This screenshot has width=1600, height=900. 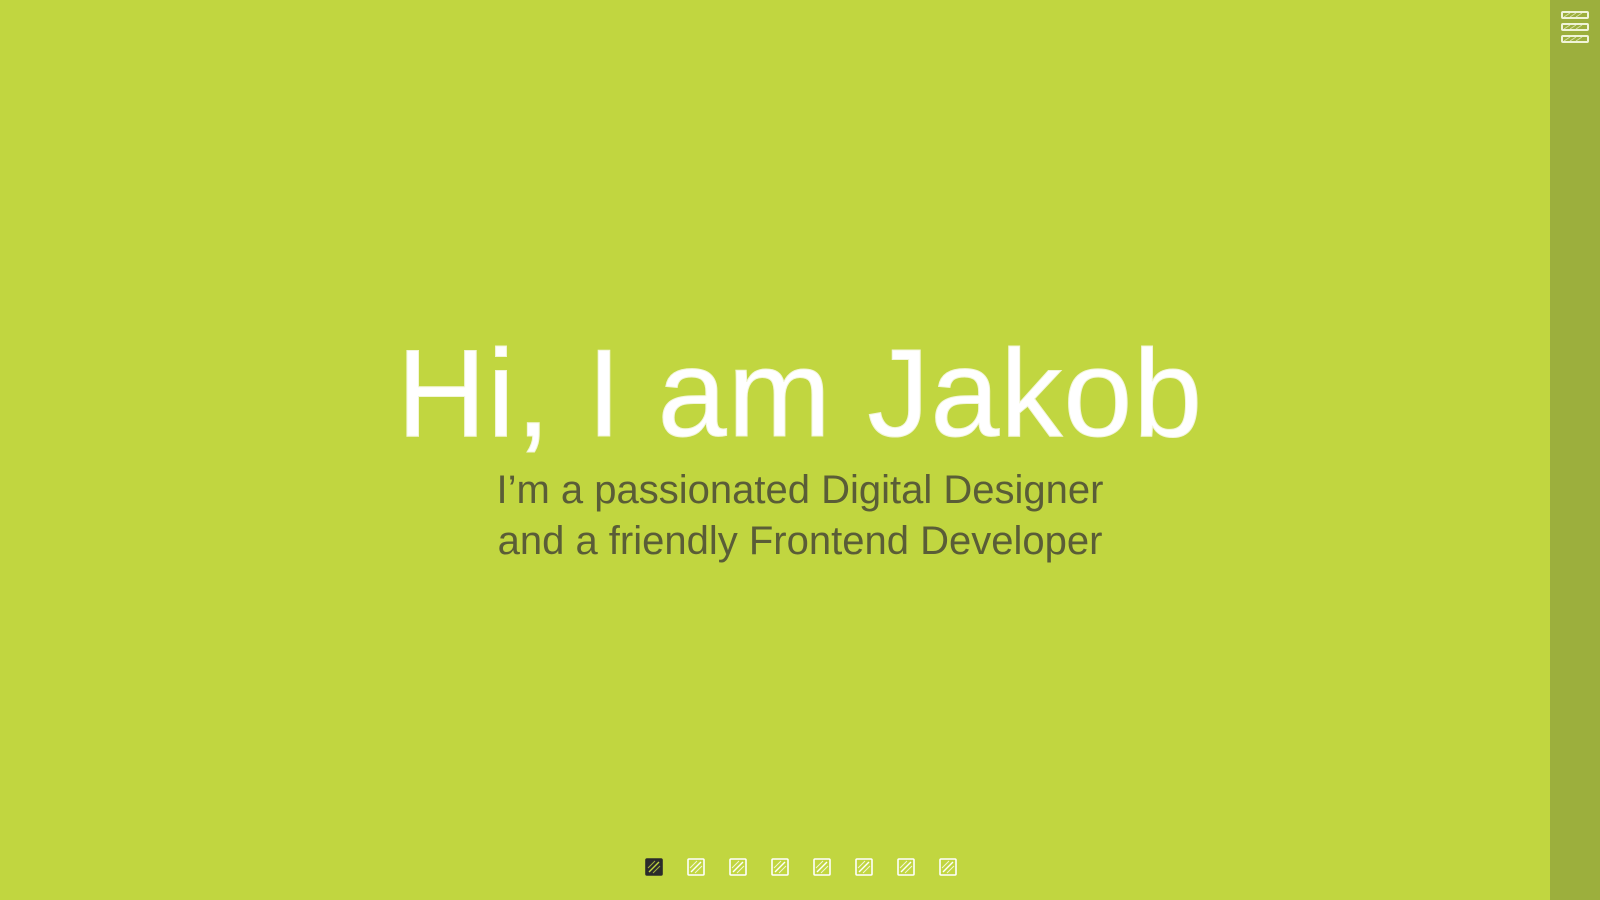 What do you see at coordinates (800, 490) in the screenshot?
I see `hero-subtitle-line-1: I’m a passionated Digital Designer` at bounding box center [800, 490].